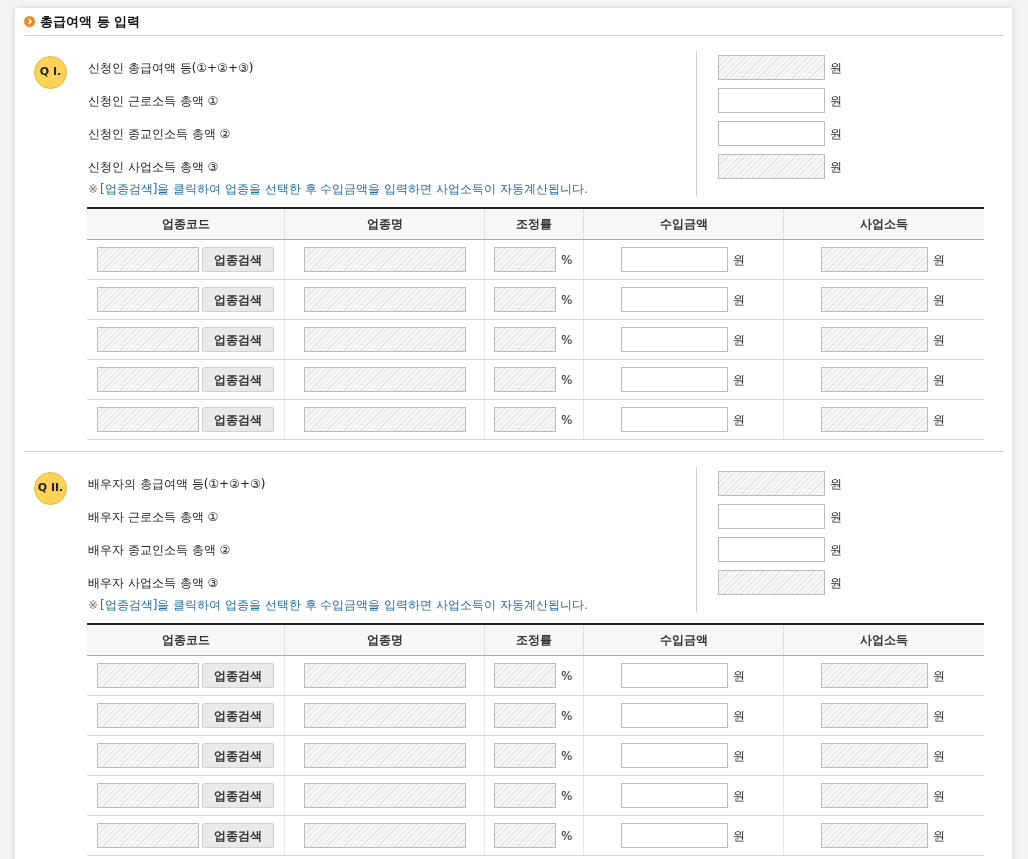 The width and height of the screenshot is (1028, 859). I want to click on field-label: 신청인 종교인소득 총액 ②, so click(159, 134).